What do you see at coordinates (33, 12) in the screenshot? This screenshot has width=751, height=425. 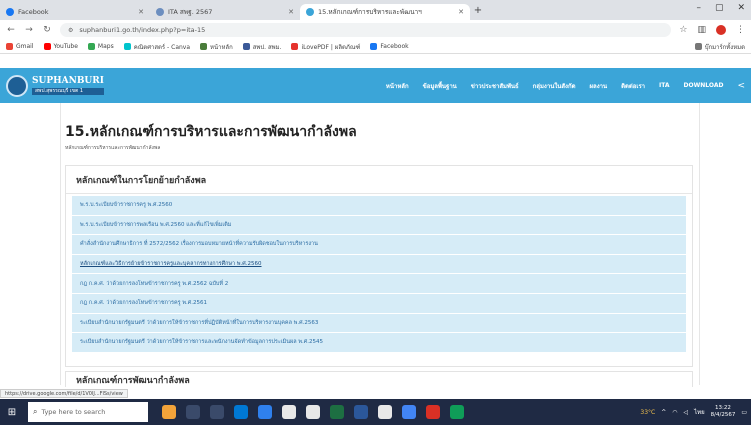 I see `tab-label: Facebook` at bounding box center [33, 12].